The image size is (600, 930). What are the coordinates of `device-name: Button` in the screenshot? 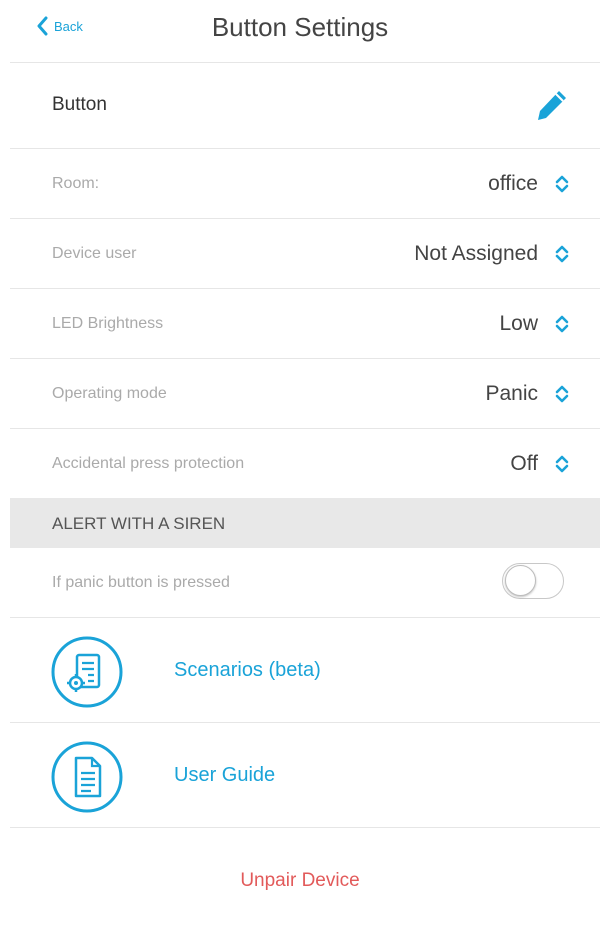 It's located at (79, 104).